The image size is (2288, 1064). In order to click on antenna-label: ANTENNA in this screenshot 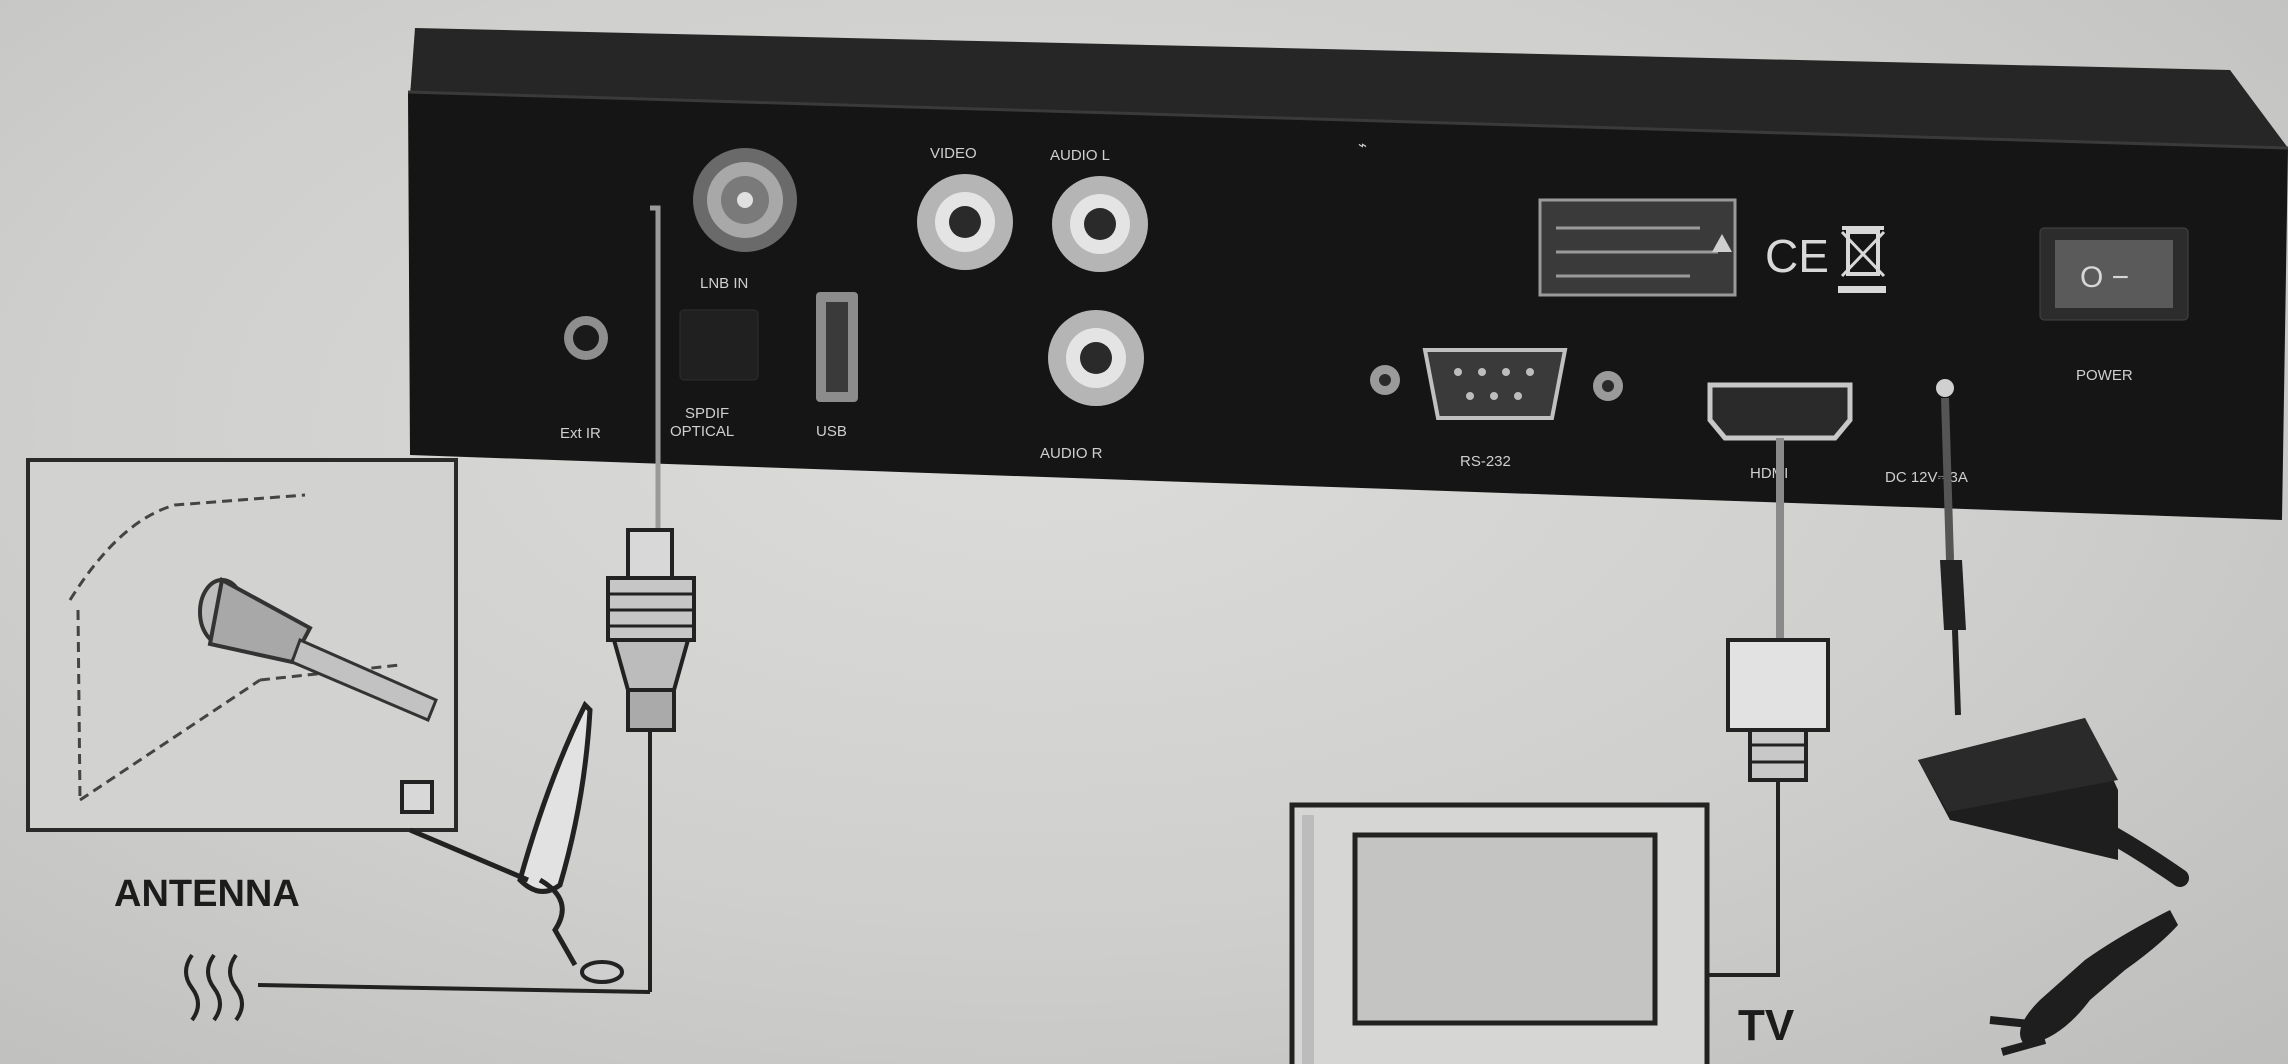, I will do `click(207, 894)`.